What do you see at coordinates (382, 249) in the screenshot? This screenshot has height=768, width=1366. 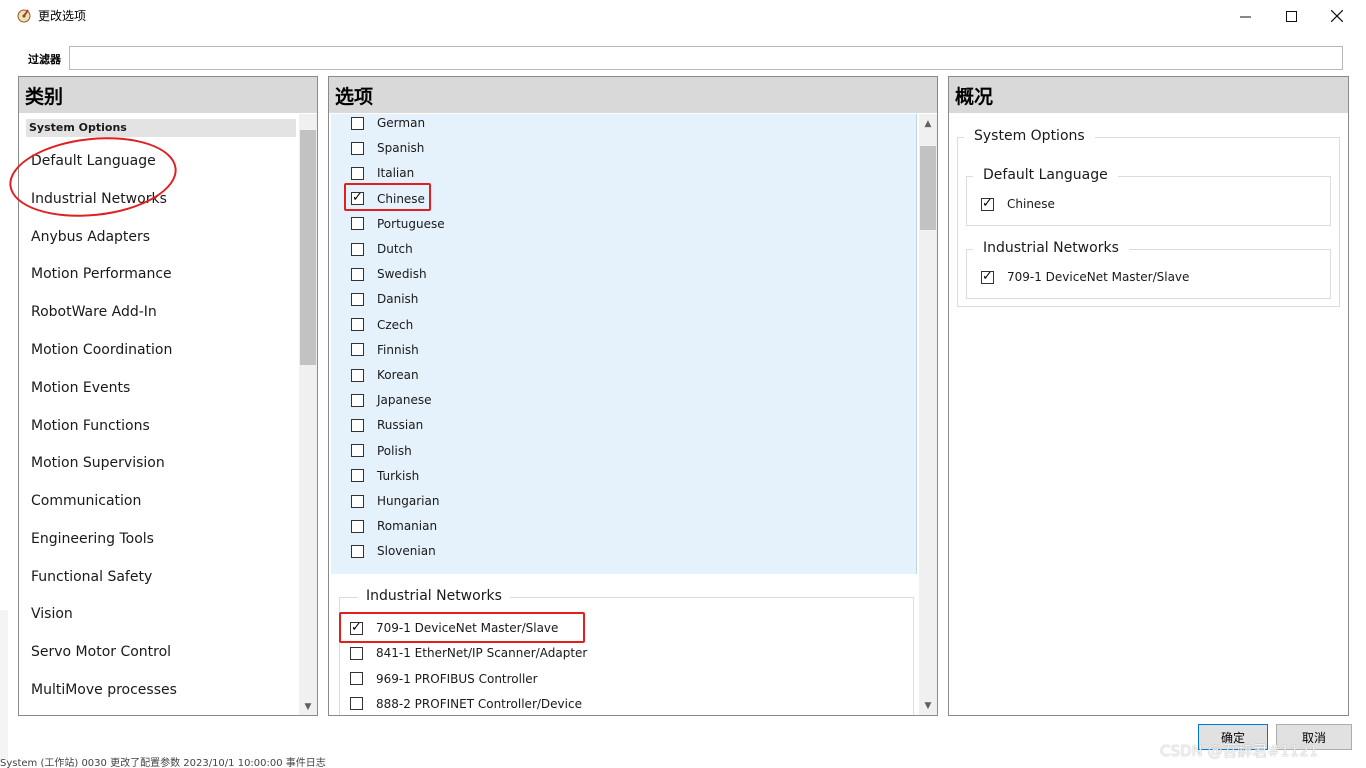 I see `language-option: Dutch` at bounding box center [382, 249].